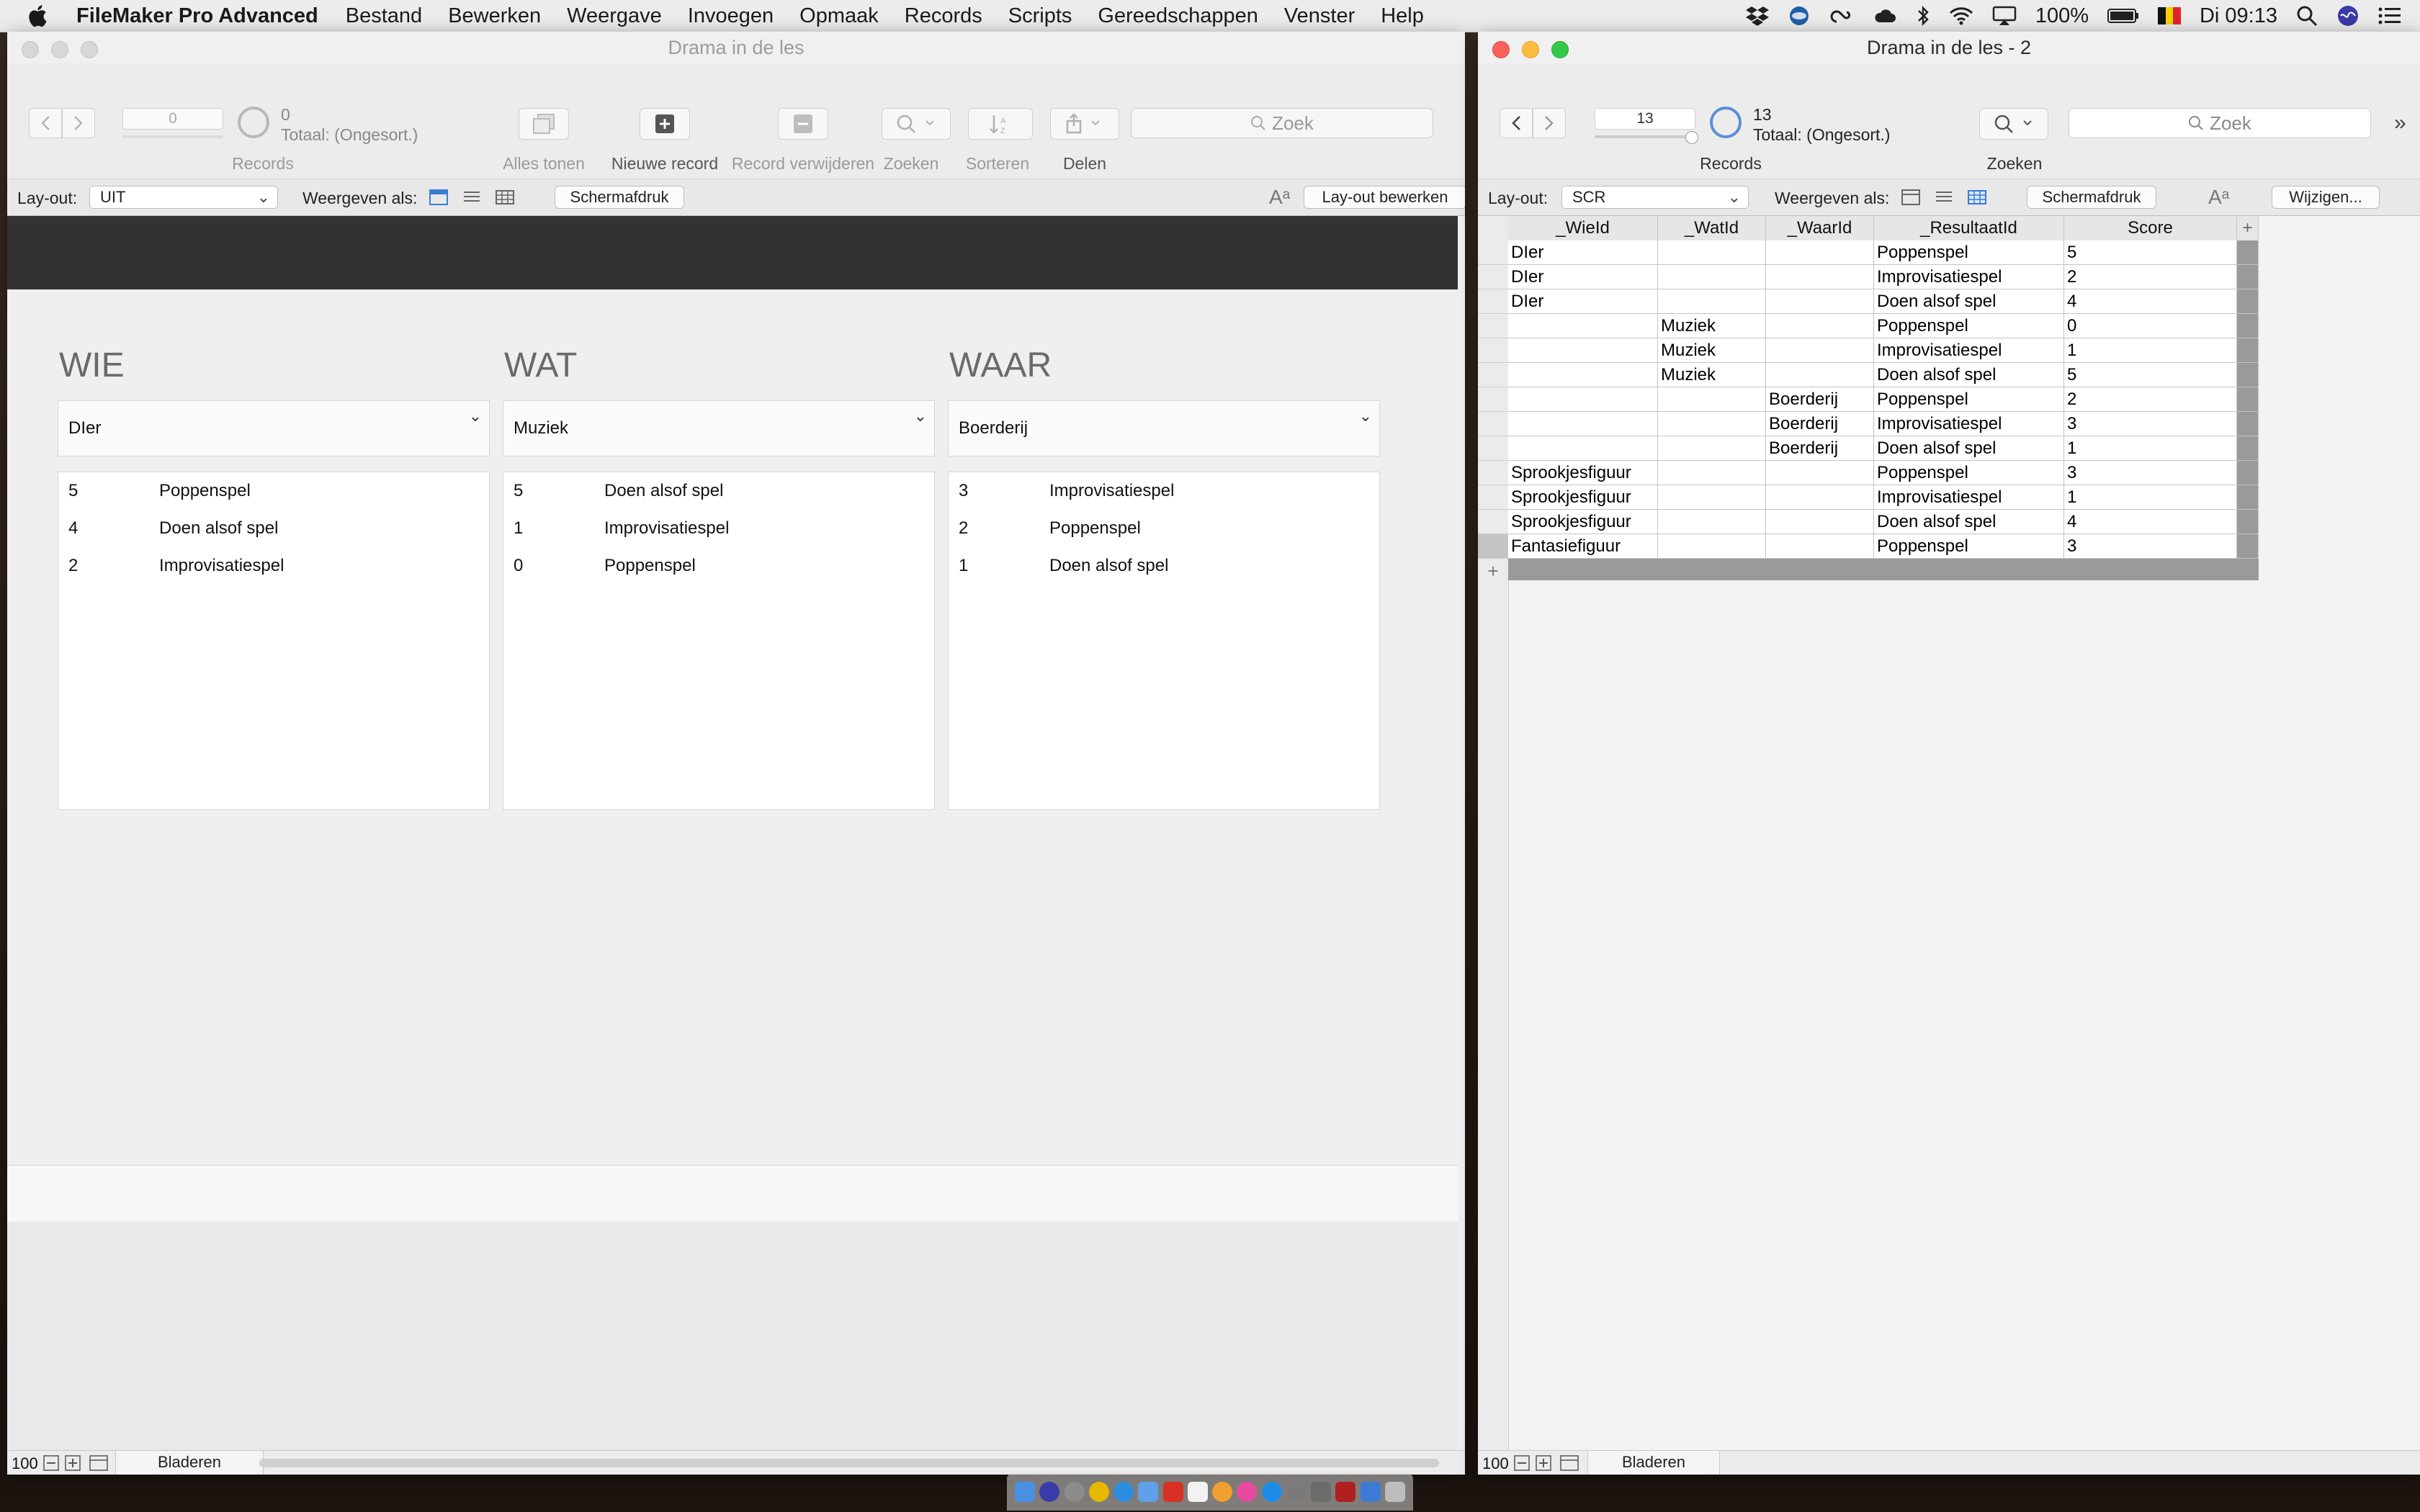 The image size is (2420, 1512). What do you see at coordinates (183, 197) in the screenshot?
I see `layout-select: UIT ⌄` at bounding box center [183, 197].